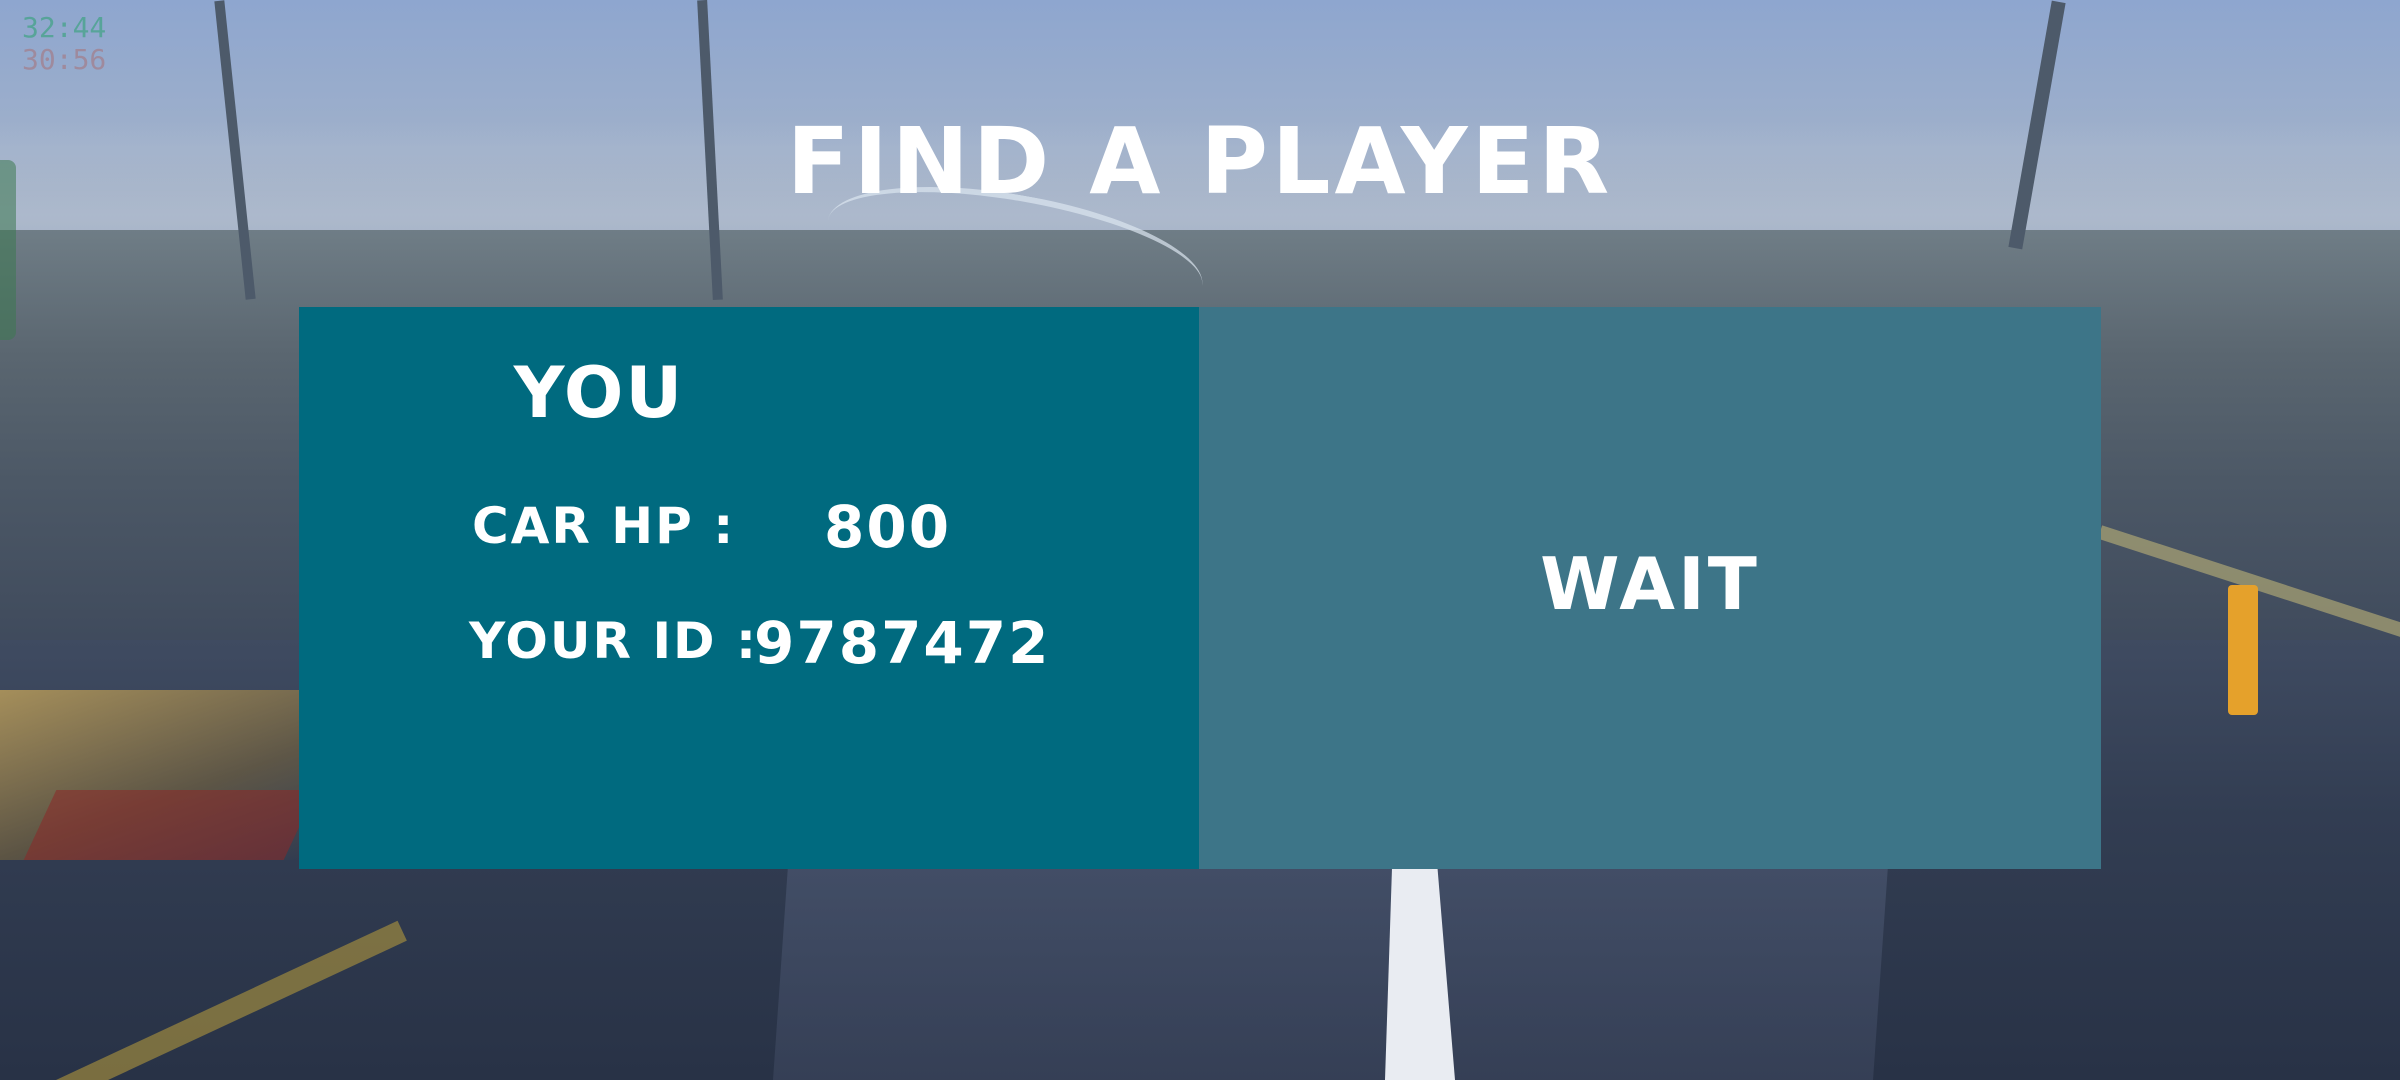 The height and width of the screenshot is (1080, 2400). What do you see at coordinates (902, 643) in the screenshot?
I see `player-id-value: 9787472` at bounding box center [902, 643].